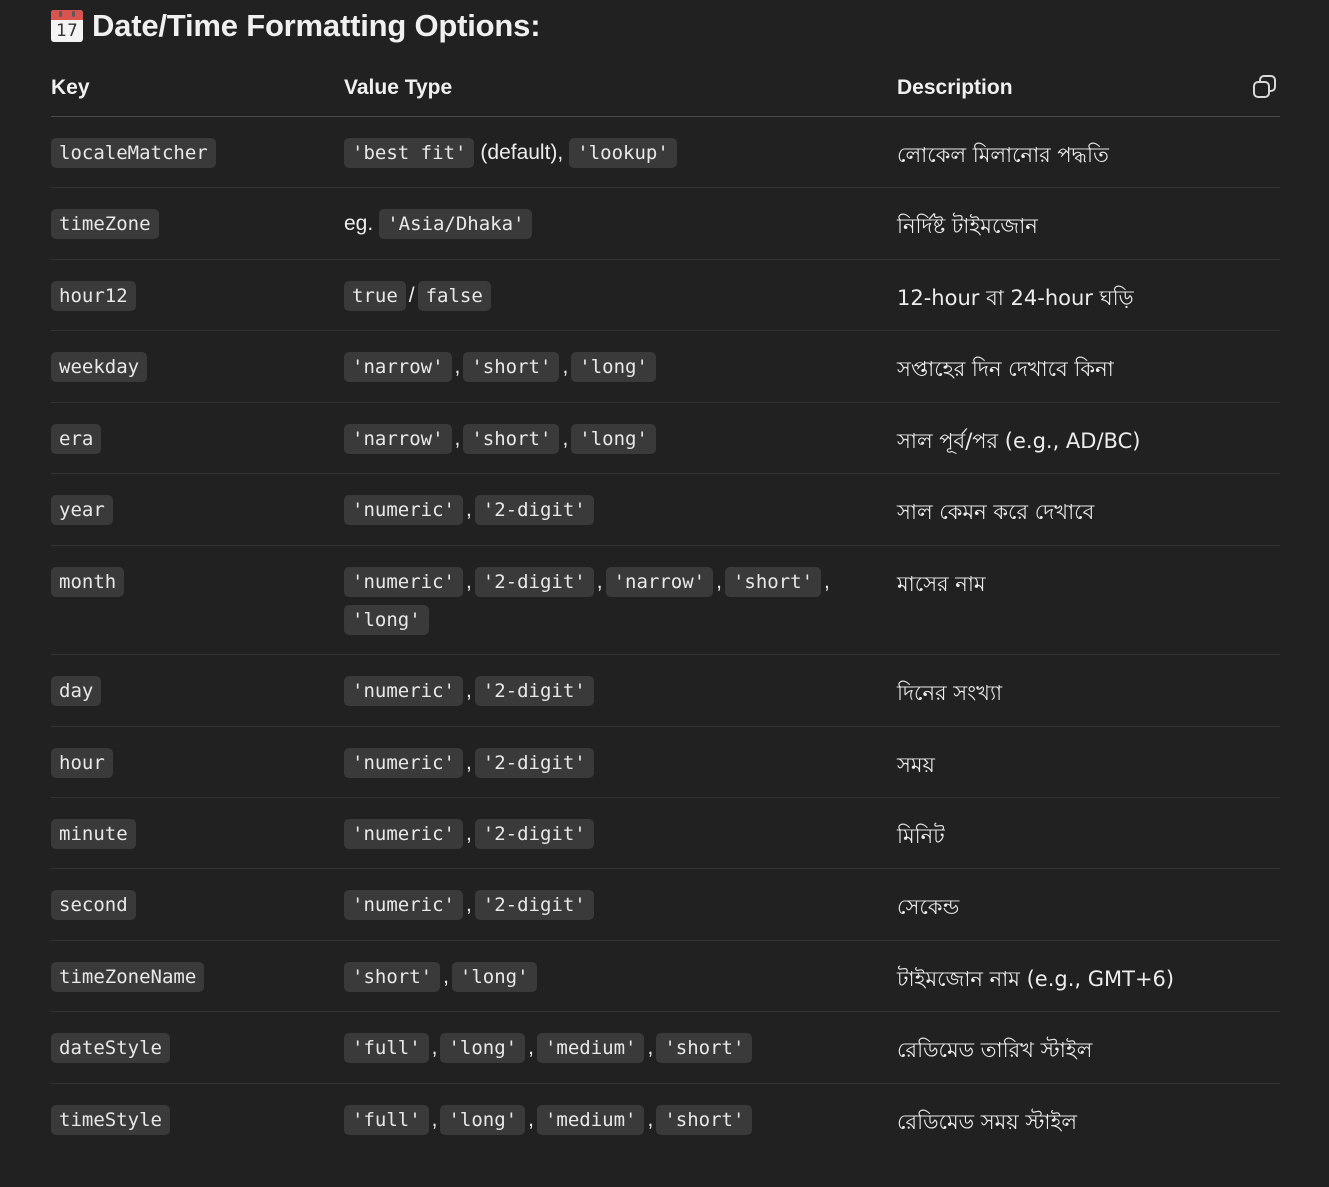  Describe the element at coordinates (1003, 155) in the screenshot. I see `cell-description: লোকেল মিলানোর পদ্ধতি` at that location.